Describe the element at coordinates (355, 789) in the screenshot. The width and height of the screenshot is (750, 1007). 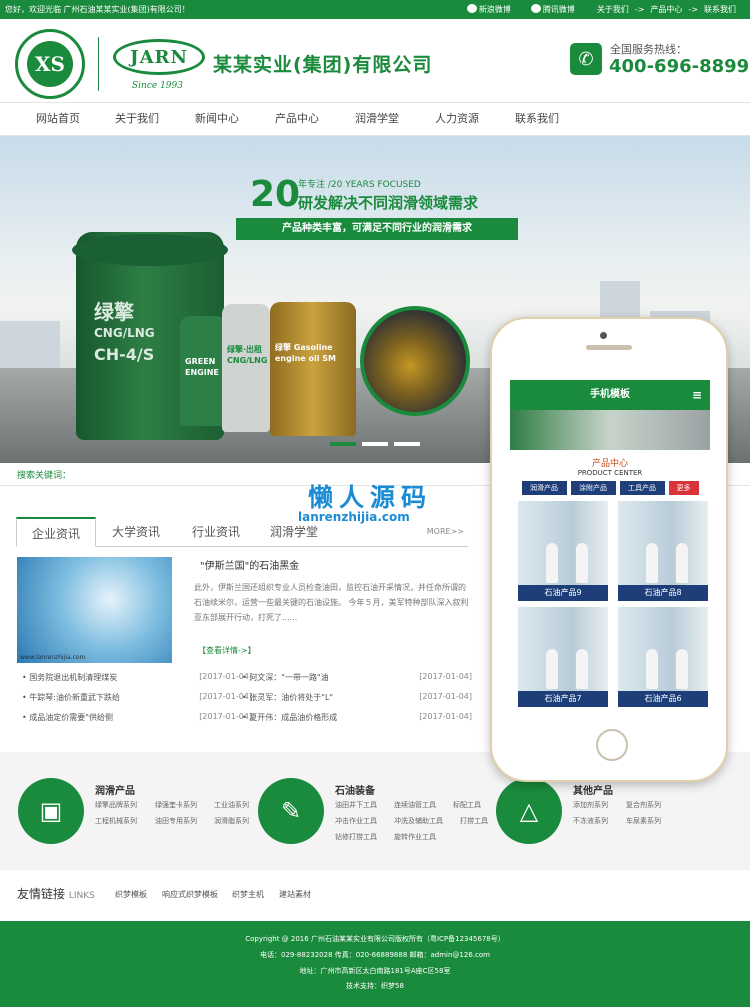
I see `category-title-equipment: 石油装备` at that location.